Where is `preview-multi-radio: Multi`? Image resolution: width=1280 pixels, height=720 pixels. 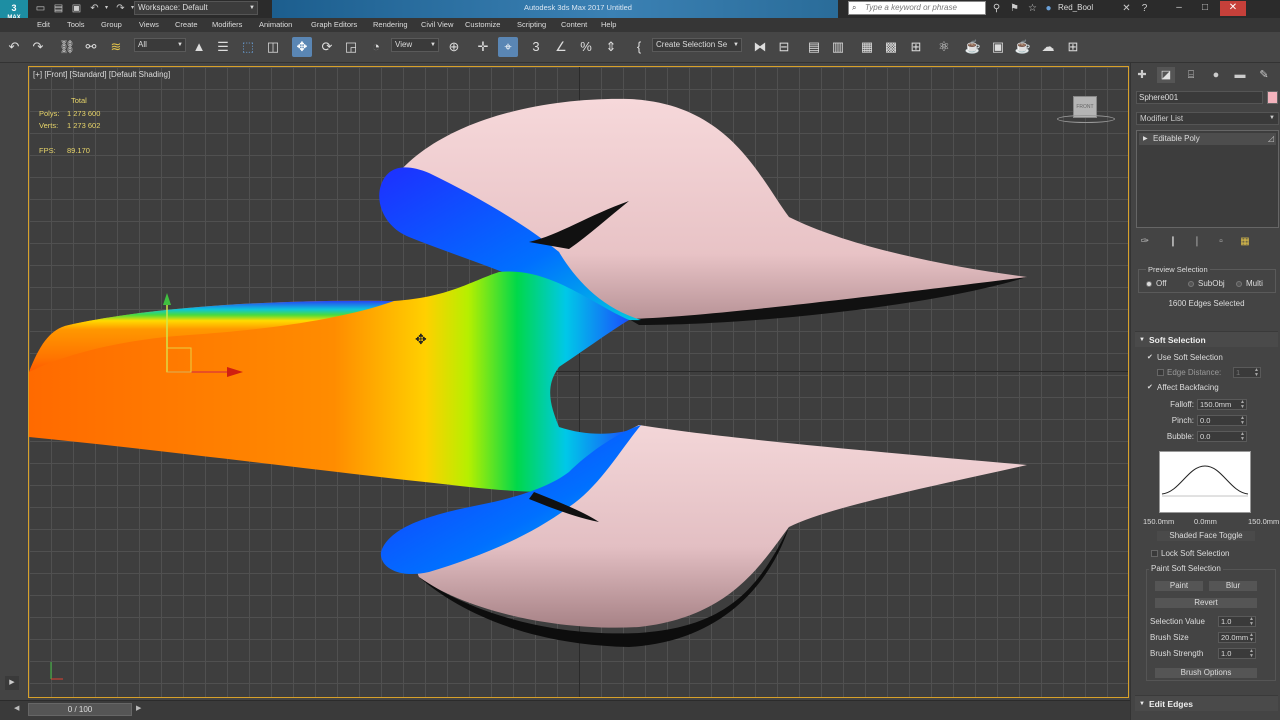 preview-multi-radio: Multi is located at coordinates (1249, 284).